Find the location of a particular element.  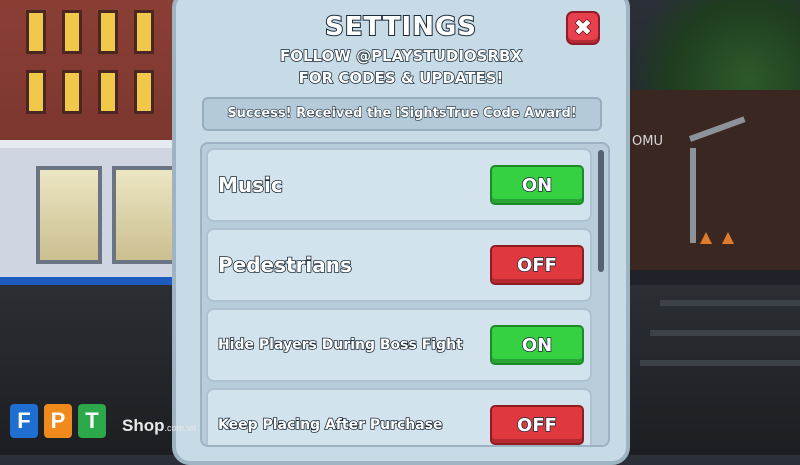

close-icon: ✖ is located at coordinates (583, 28).